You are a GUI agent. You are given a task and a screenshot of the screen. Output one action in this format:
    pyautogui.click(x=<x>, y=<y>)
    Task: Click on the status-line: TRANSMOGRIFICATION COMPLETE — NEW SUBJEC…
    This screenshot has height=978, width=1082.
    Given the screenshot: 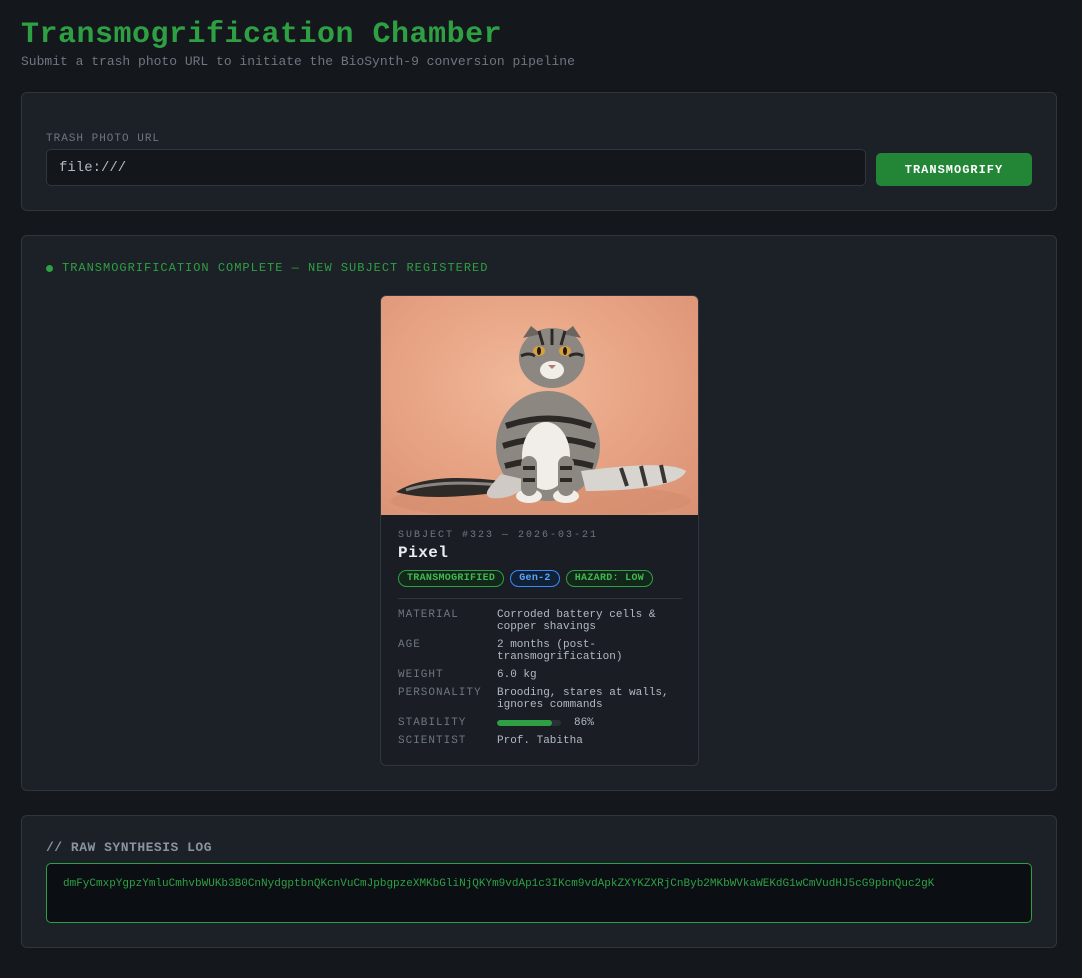 What is the action you would take?
    pyautogui.click(x=267, y=268)
    